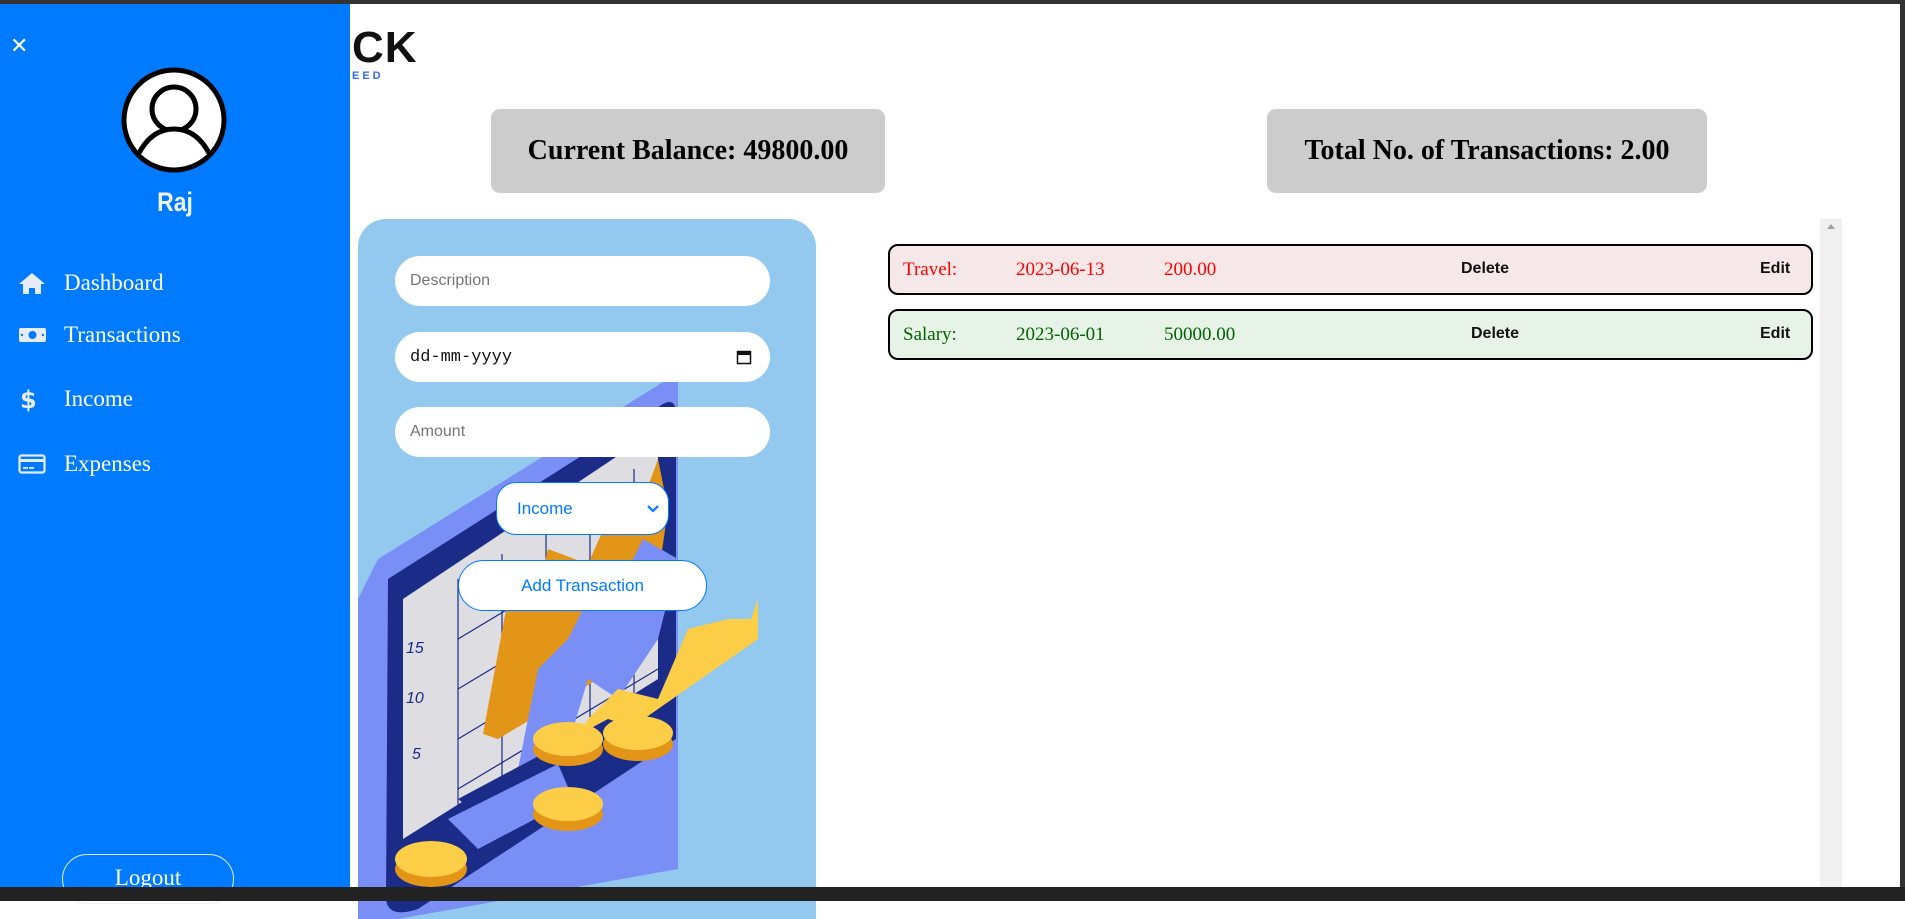  What do you see at coordinates (1350, 269) in the screenshot?
I see `transaction-row: Travel: 2023-06-13 200.00 Delete Edit` at bounding box center [1350, 269].